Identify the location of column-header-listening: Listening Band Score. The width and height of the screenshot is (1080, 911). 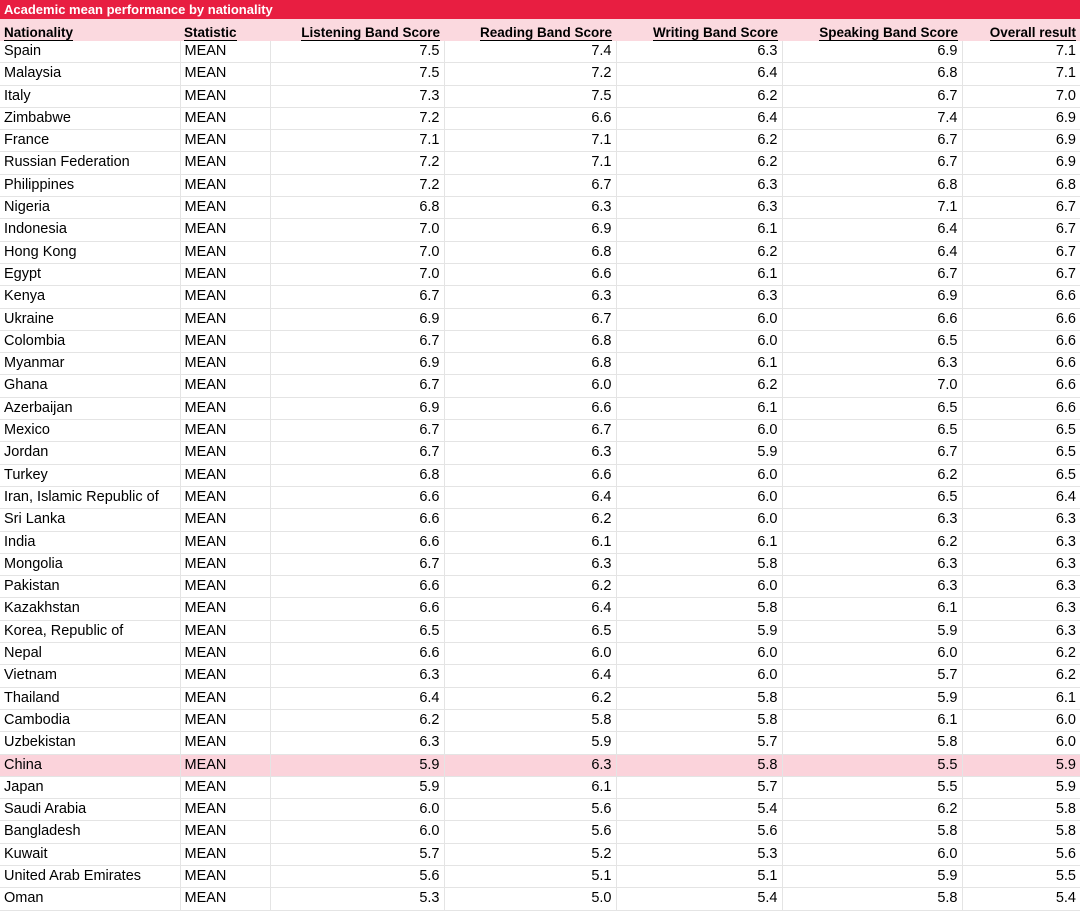
(357, 30).